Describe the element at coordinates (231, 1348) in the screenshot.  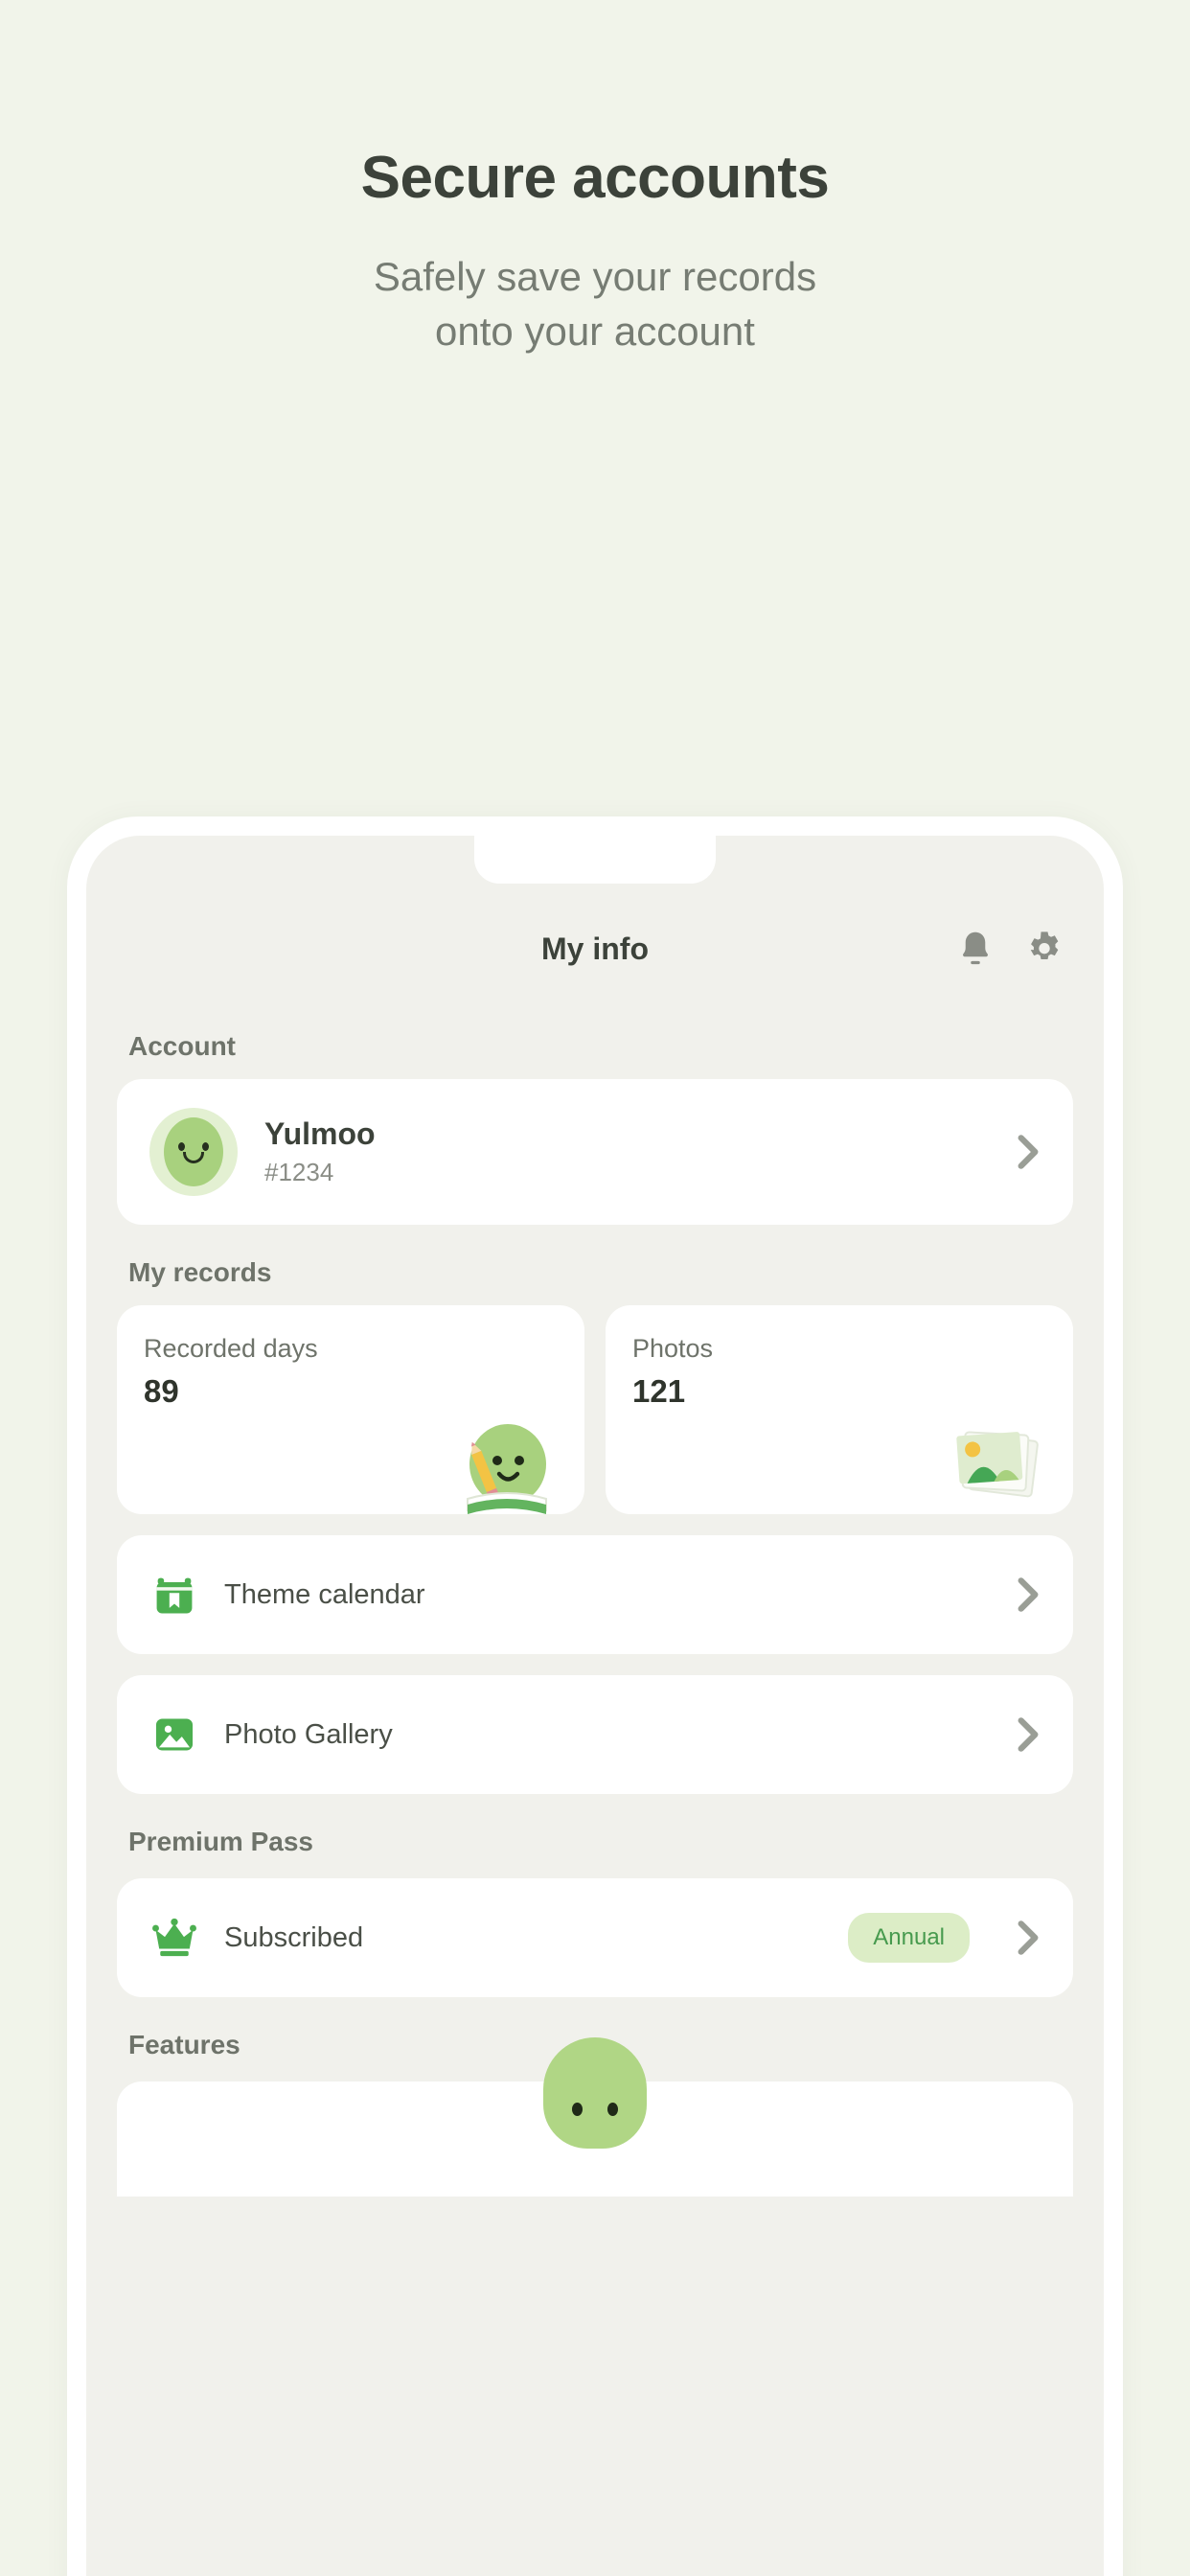
I see `stat-label: Recorded days` at that location.